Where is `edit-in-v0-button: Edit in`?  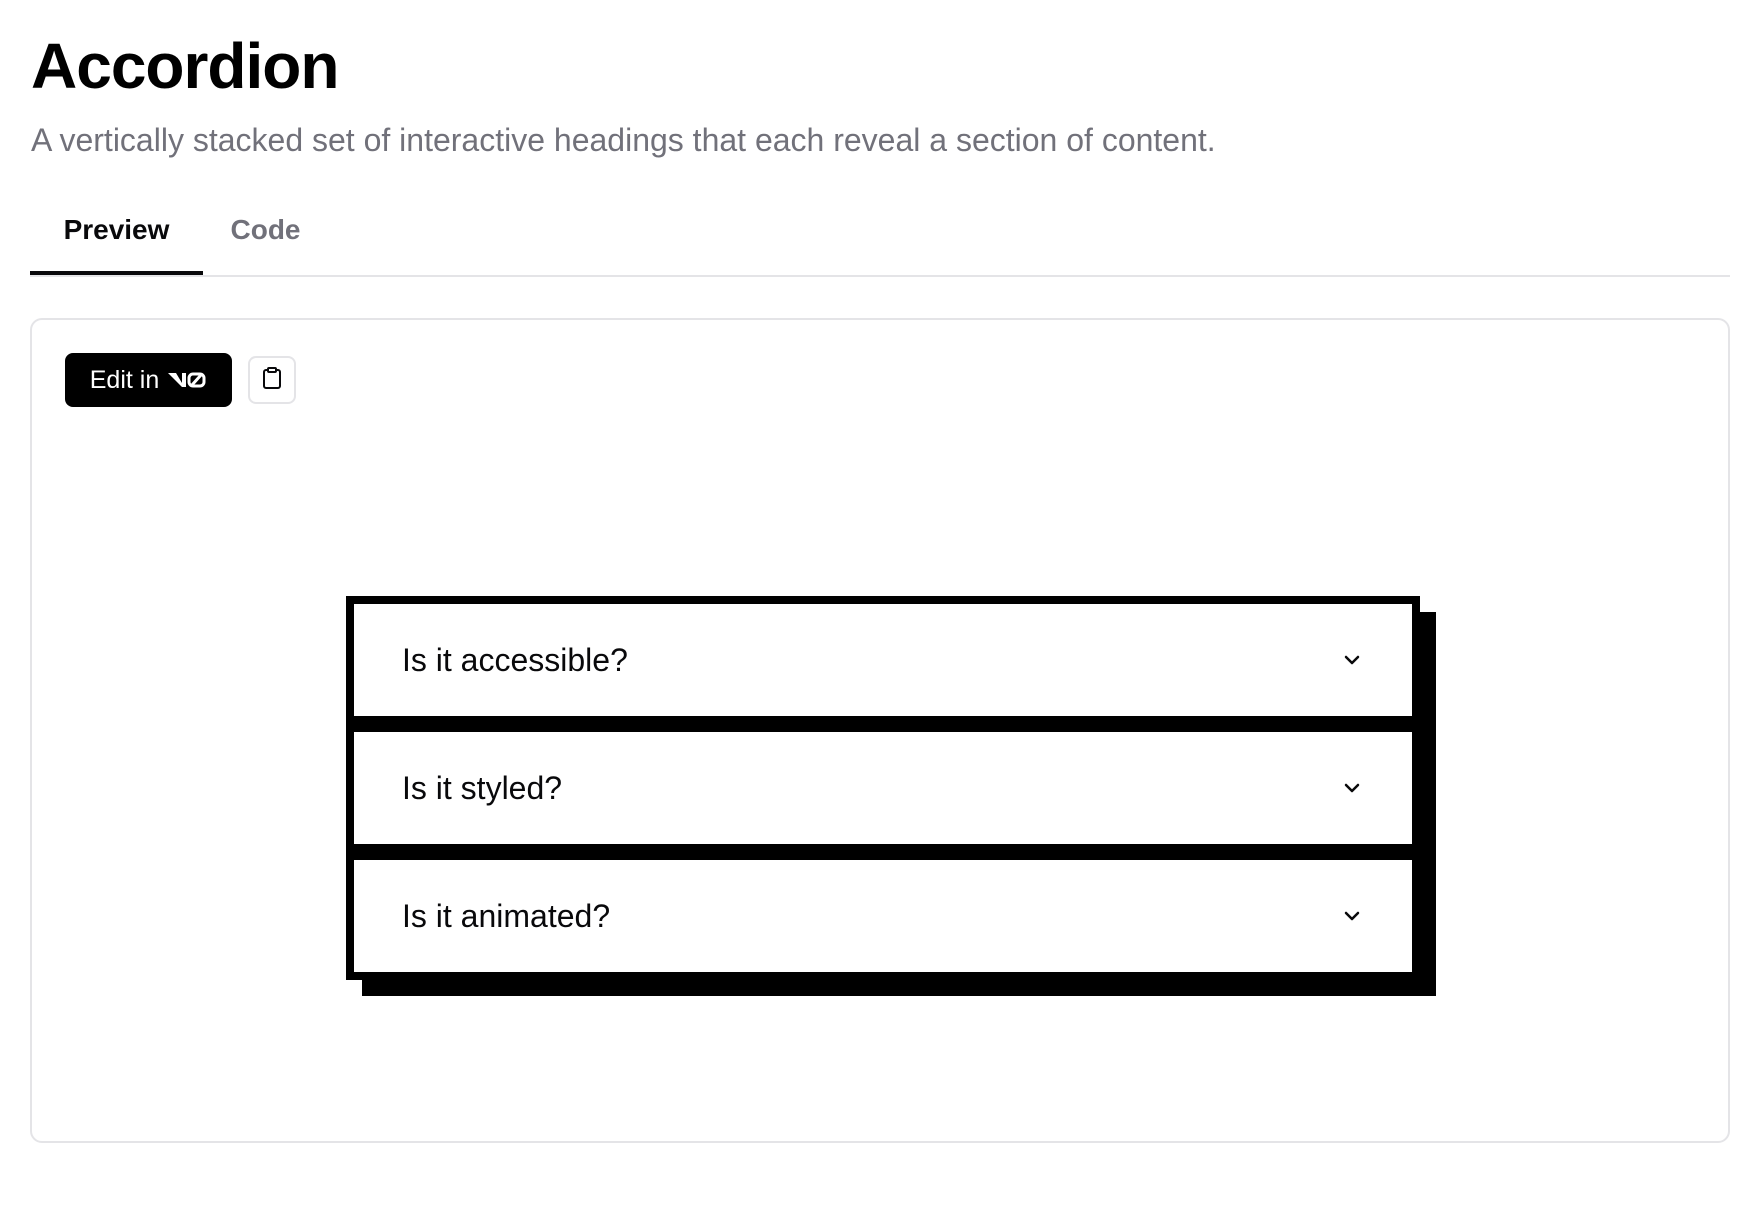 edit-in-v0-button: Edit in is located at coordinates (148, 380).